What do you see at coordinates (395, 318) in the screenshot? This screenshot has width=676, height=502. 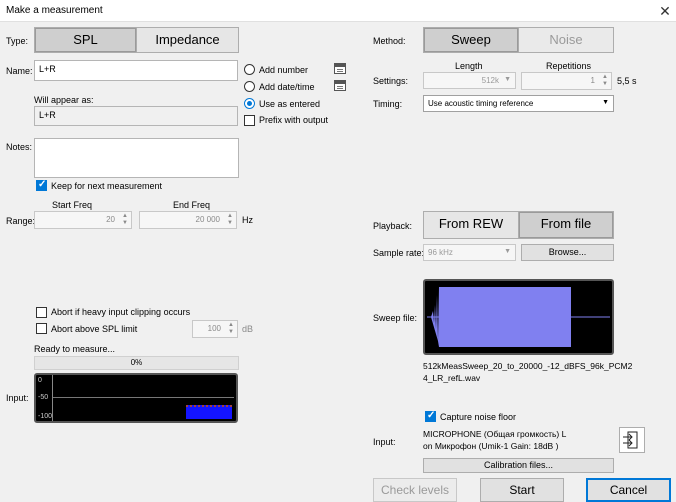 I see `sweep-file-label: Sweep file:` at bounding box center [395, 318].